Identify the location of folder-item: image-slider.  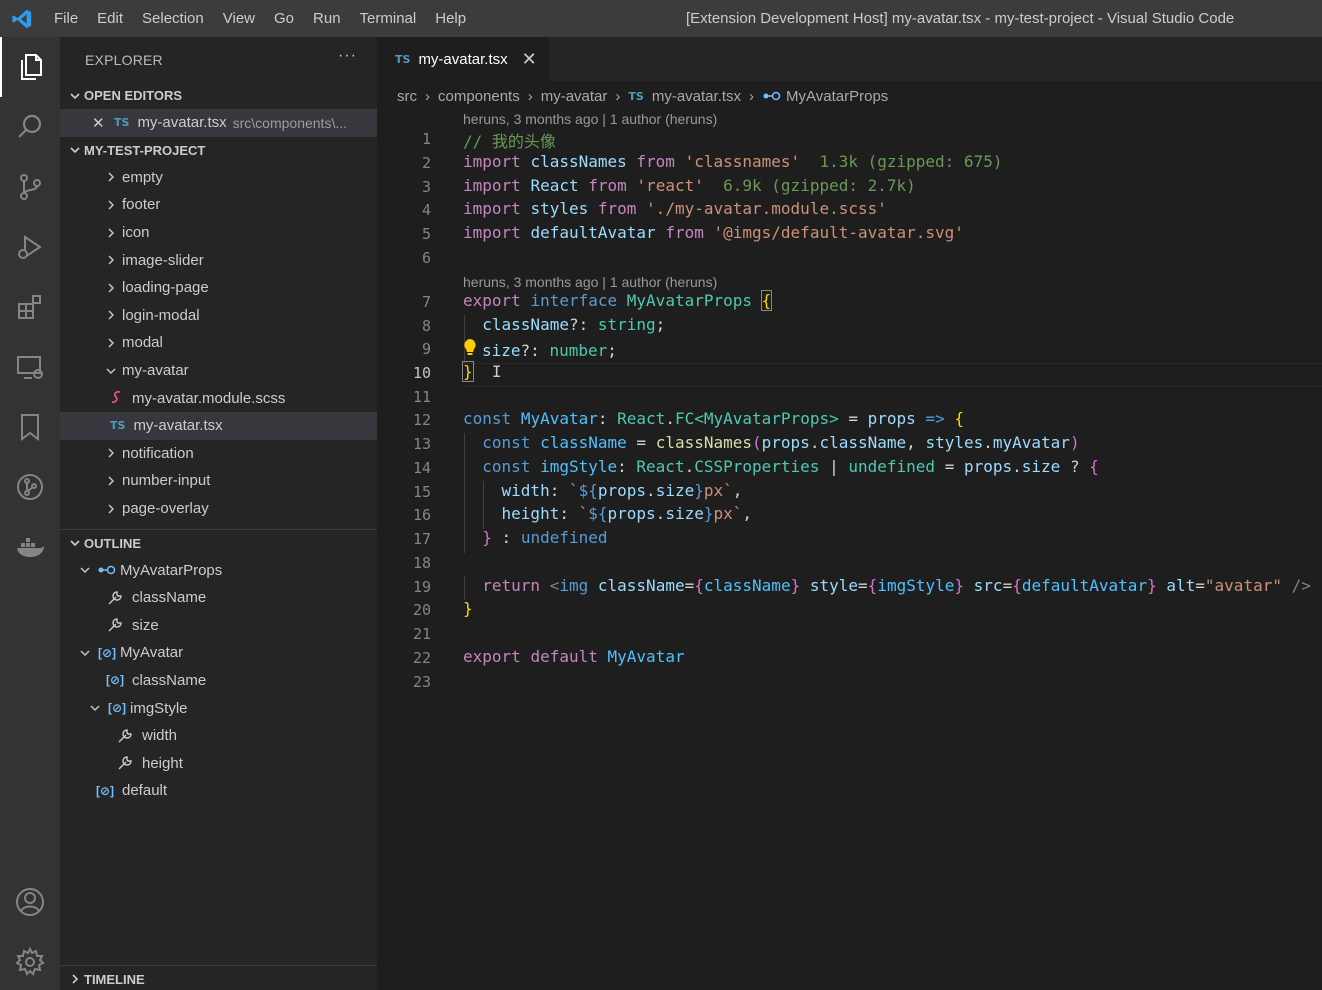
(218, 260).